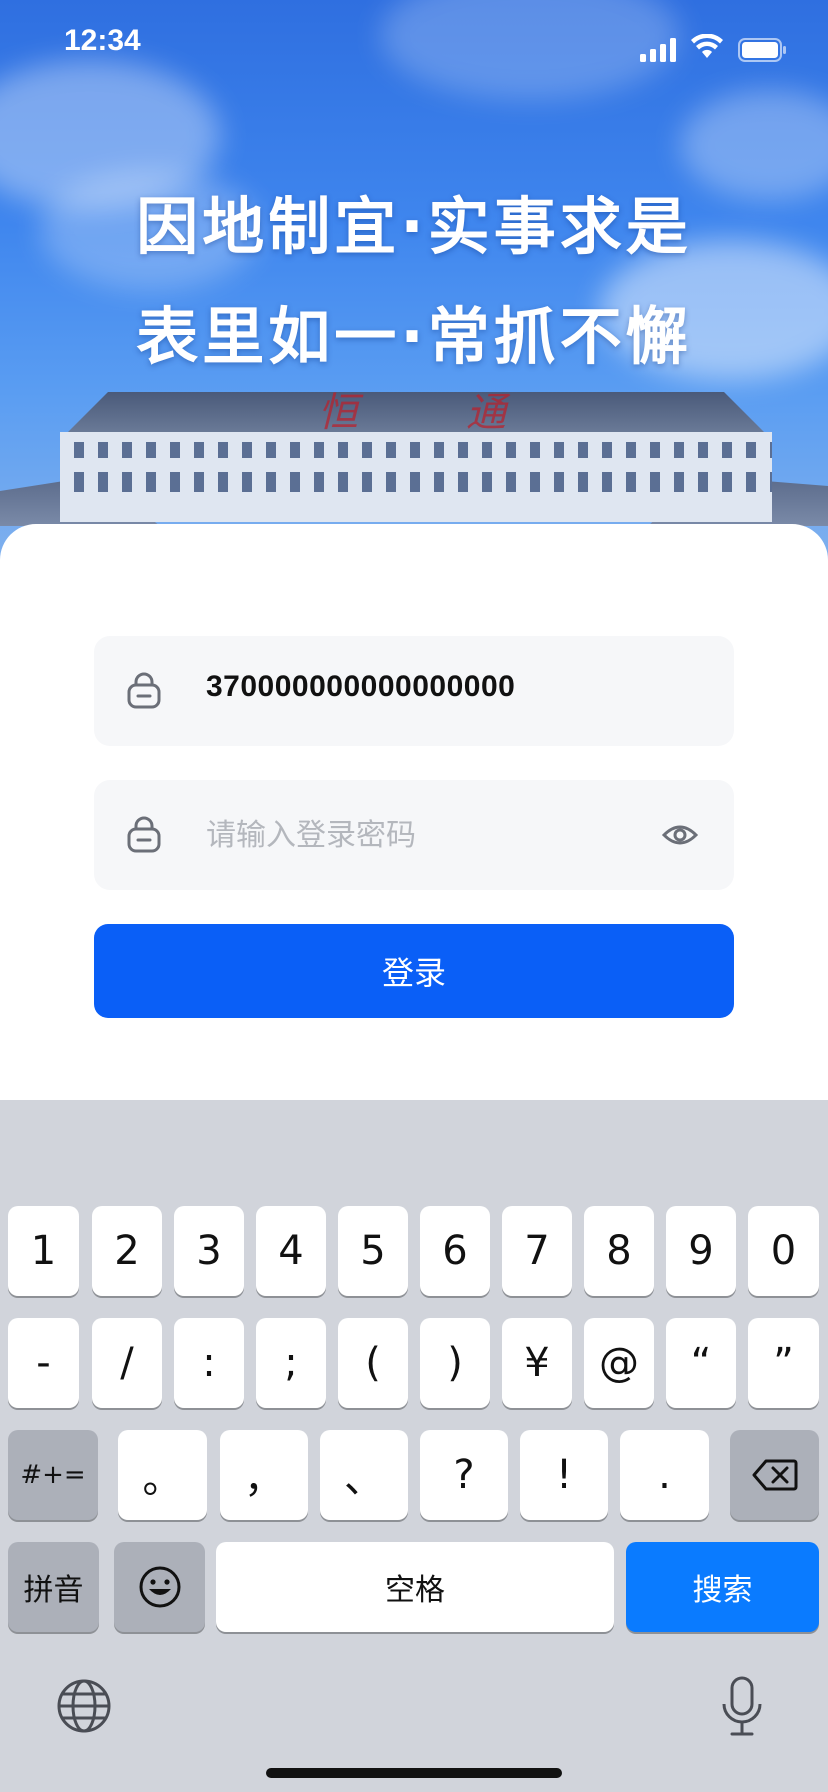 This screenshot has width=828, height=1792. What do you see at coordinates (414, 226) in the screenshot?
I see `slogan-line-1: 因地制宜·实事求是` at bounding box center [414, 226].